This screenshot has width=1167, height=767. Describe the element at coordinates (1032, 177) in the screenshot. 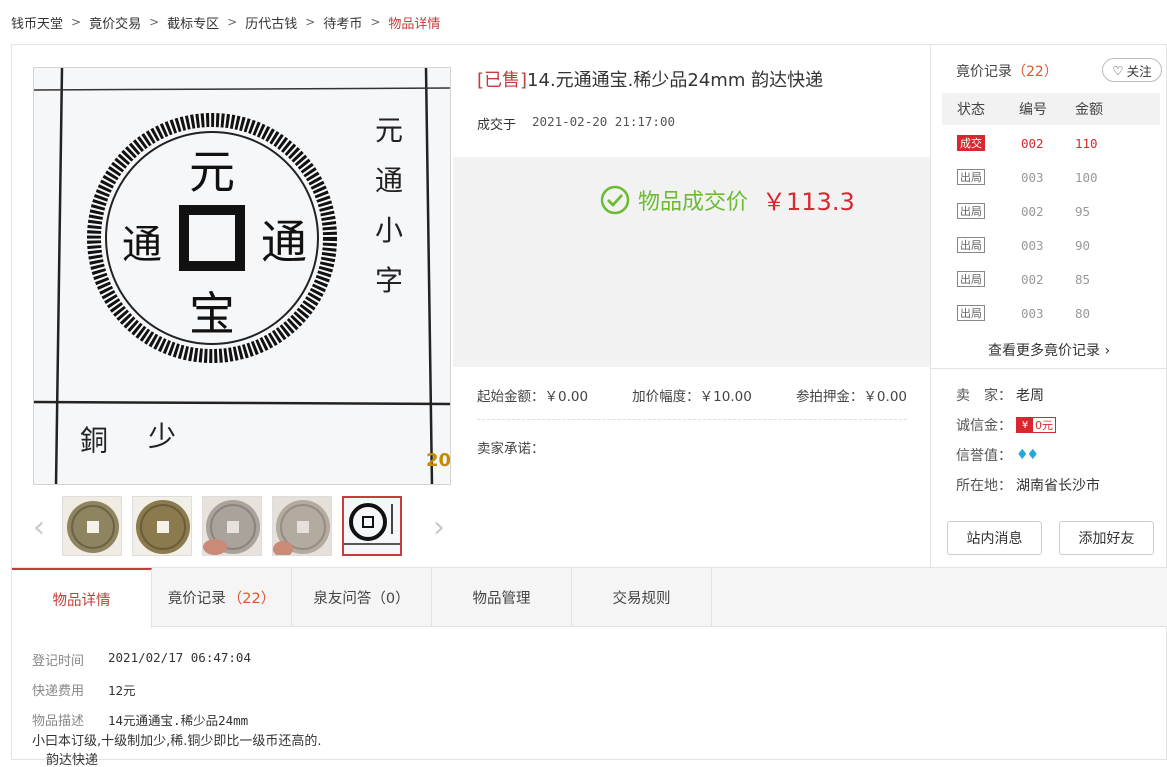

I see `bidder-number: 003` at that location.